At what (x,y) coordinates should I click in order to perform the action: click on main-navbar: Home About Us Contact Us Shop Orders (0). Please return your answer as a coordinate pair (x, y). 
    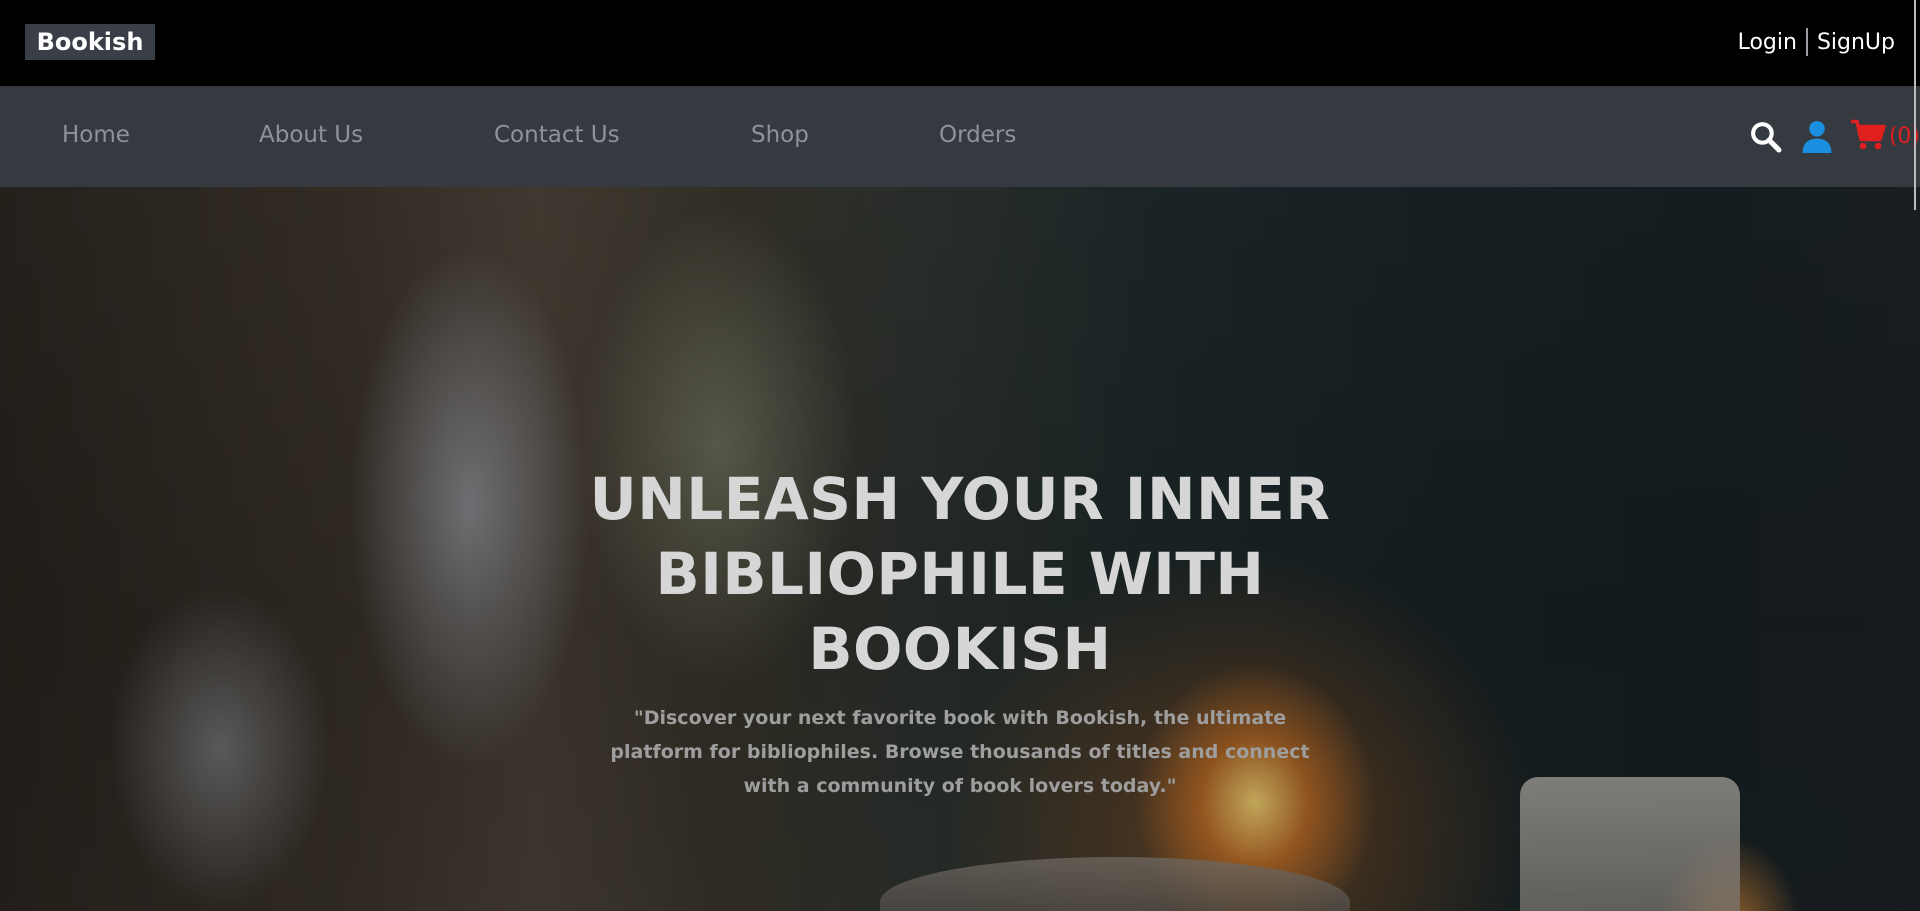
    Looking at the image, I should click on (960, 136).